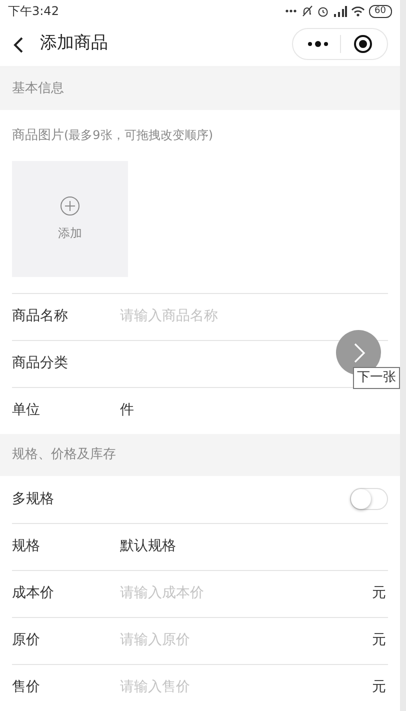  What do you see at coordinates (33, 593) in the screenshot?
I see `field-label: 成本价` at bounding box center [33, 593].